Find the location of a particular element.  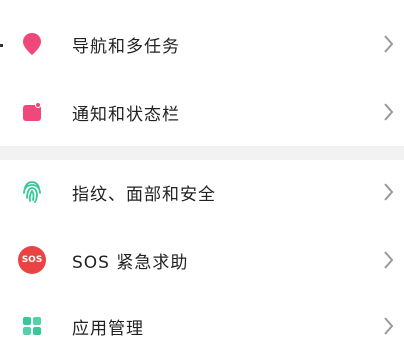

settings-item-label: 导航和多任务 is located at coordinates (126, 46).